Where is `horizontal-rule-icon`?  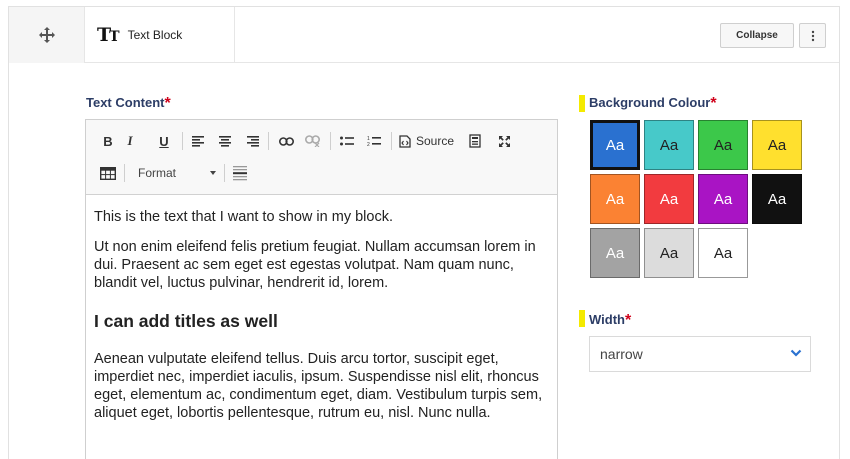 horizontal-rule-icon is located at coordinates (240, 173).